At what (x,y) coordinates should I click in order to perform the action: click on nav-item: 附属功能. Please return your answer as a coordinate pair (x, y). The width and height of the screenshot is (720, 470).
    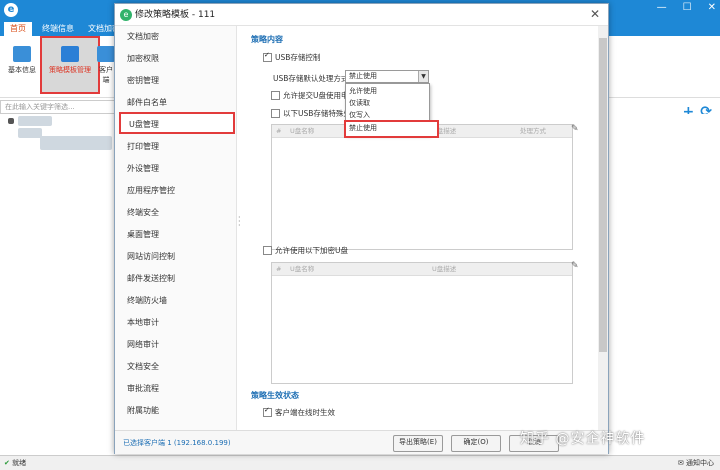
    Looking at the image, I should click on (175, 411).